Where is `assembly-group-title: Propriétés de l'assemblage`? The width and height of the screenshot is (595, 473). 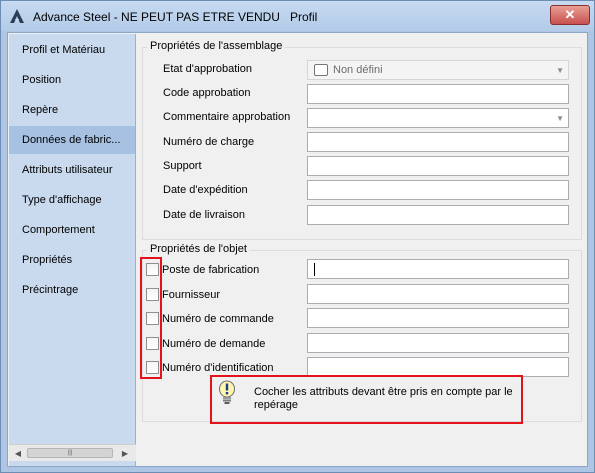
assembly-group-title: Propriétés de l'assemblage is located at coordinates (216, 46).